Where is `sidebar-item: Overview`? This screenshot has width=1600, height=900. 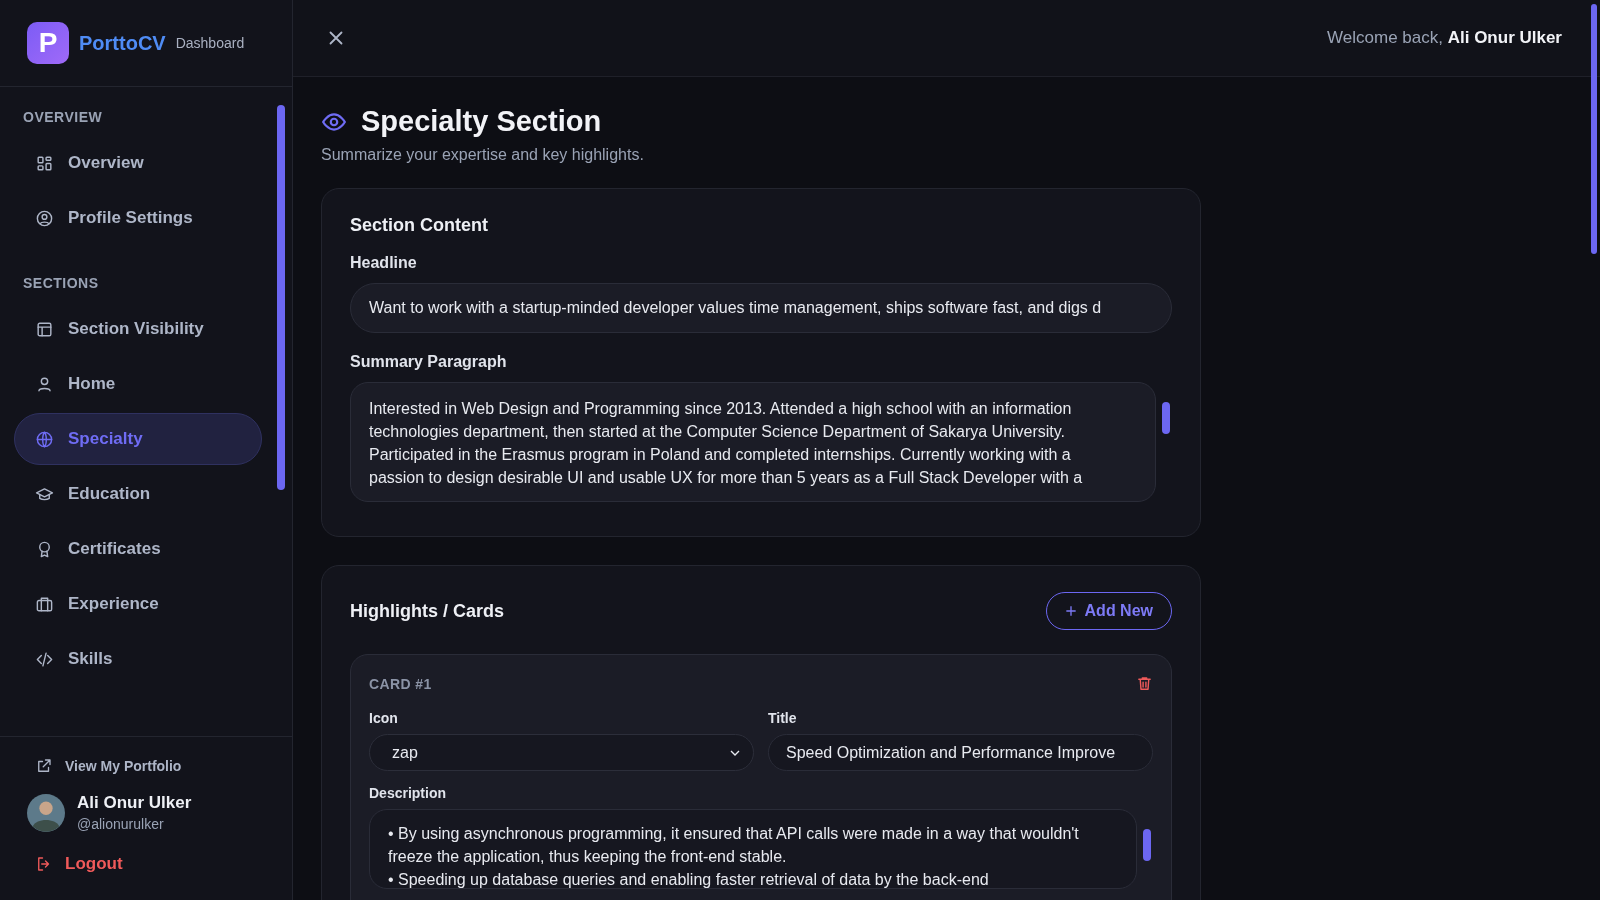 sidebar-item: Overview is located at coordinates (138, 163).